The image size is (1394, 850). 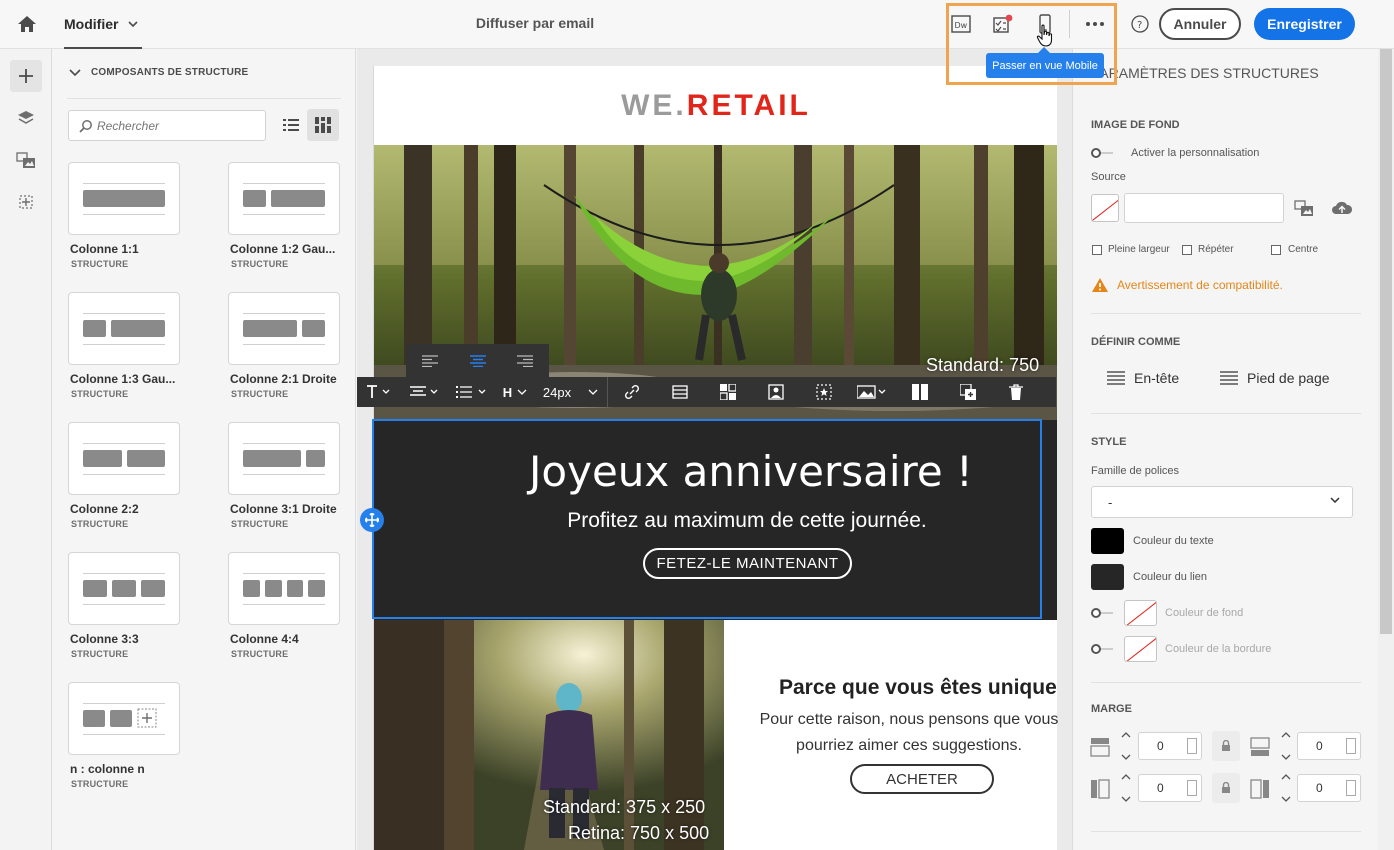 I want to click on hero-size-label: Standard: 750, so click(x=983, y=365).